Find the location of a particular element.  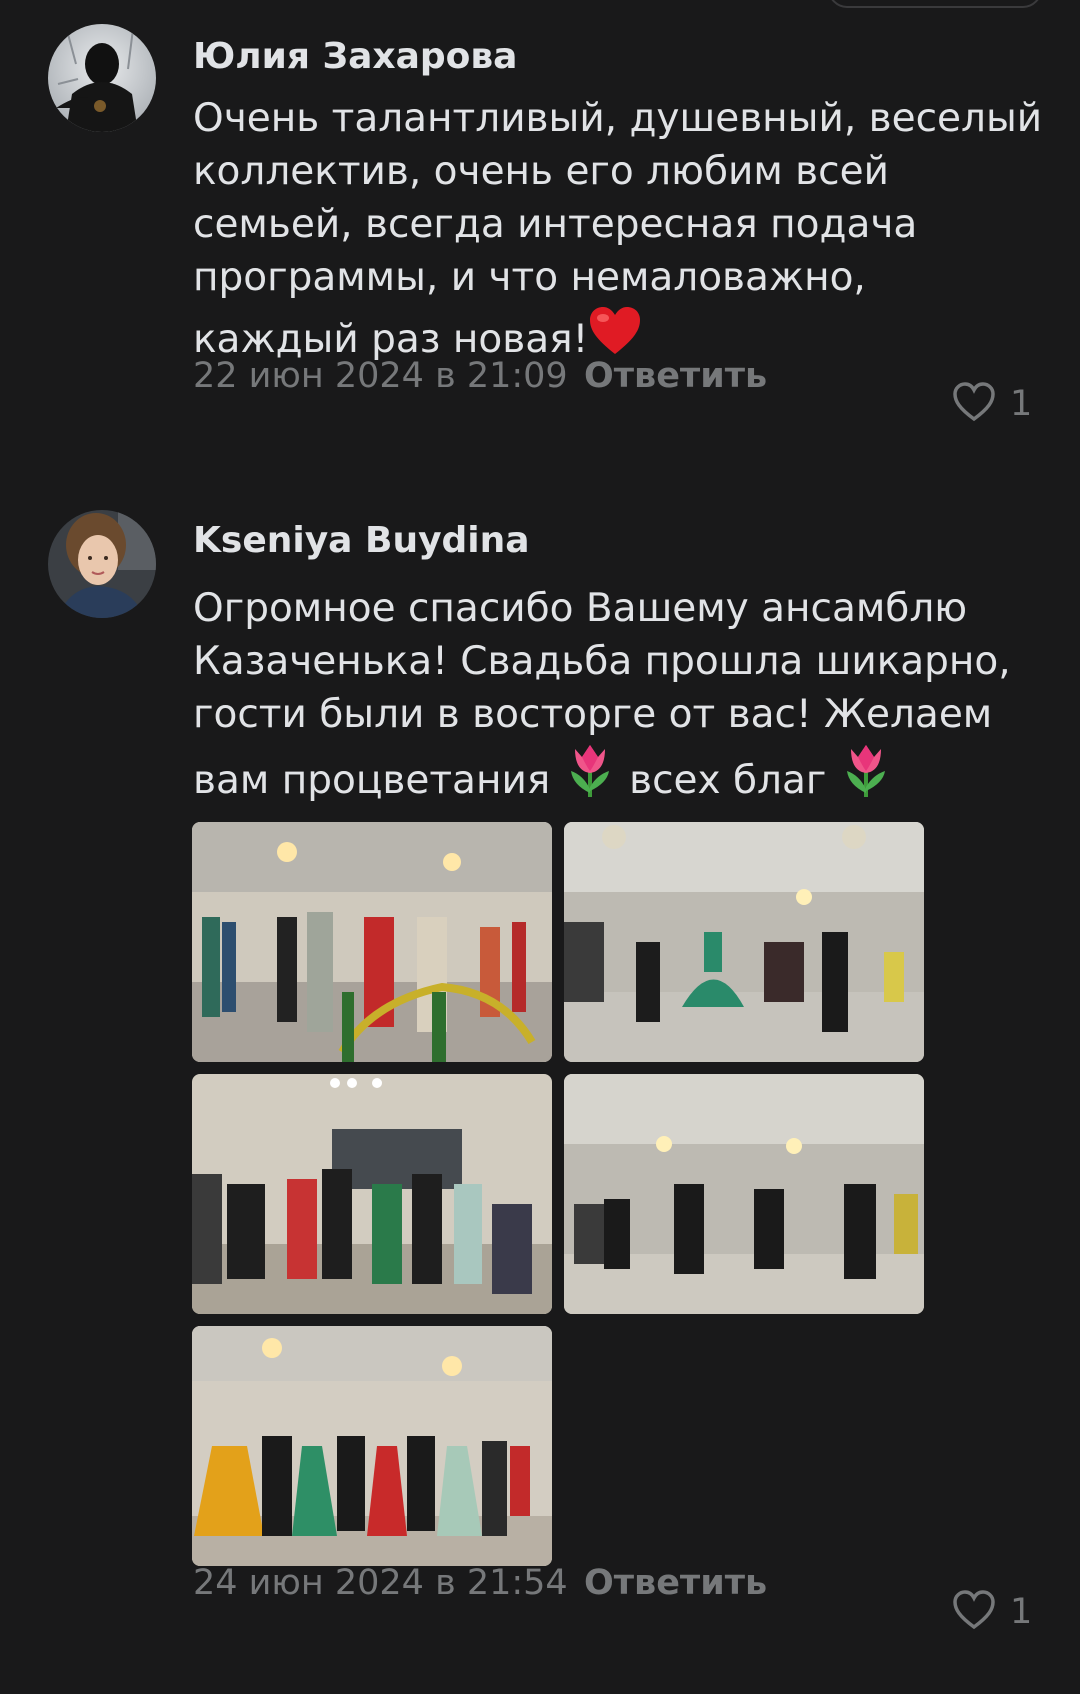

comment-author: Юлия Захарова is located at coordinates (355, 56).